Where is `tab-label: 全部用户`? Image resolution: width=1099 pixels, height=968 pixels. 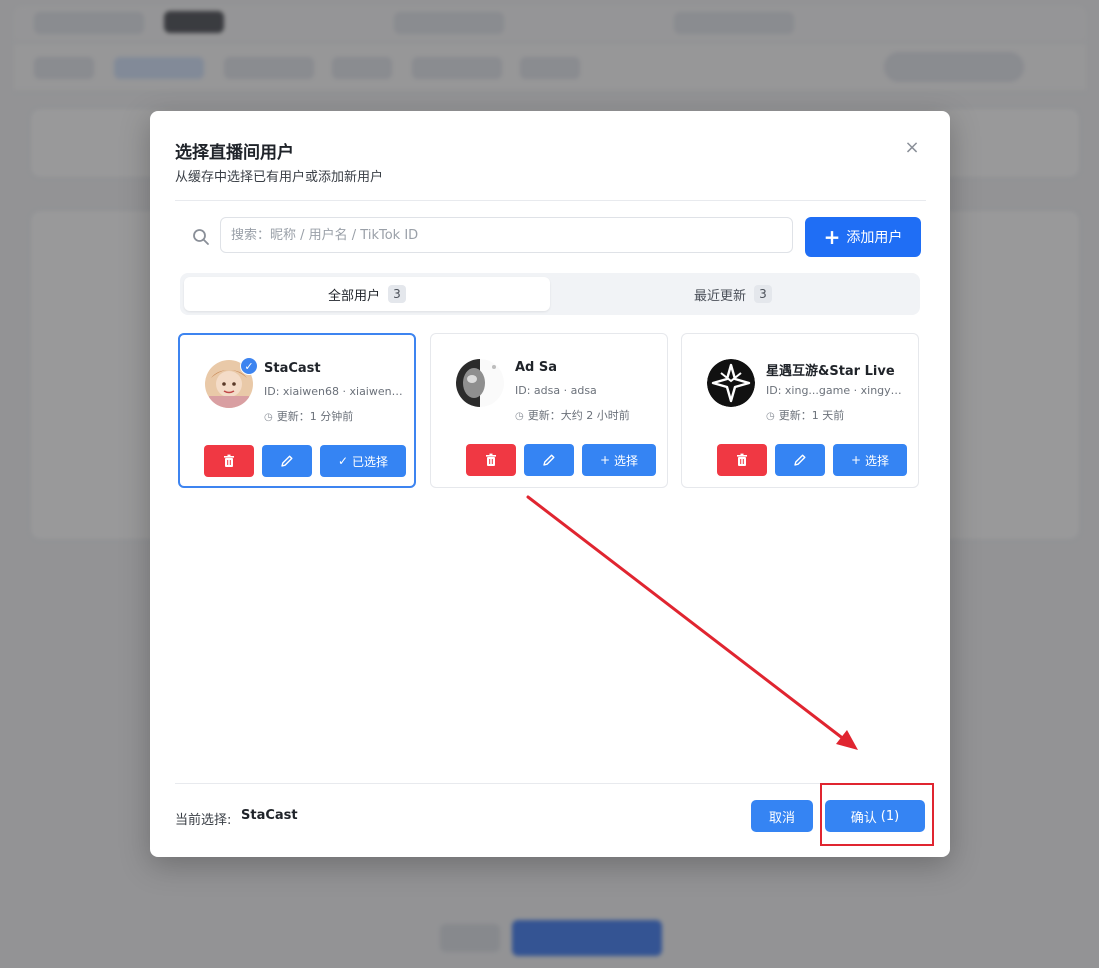 tab-label: 全部用户 is located at coordinates (353, 296).